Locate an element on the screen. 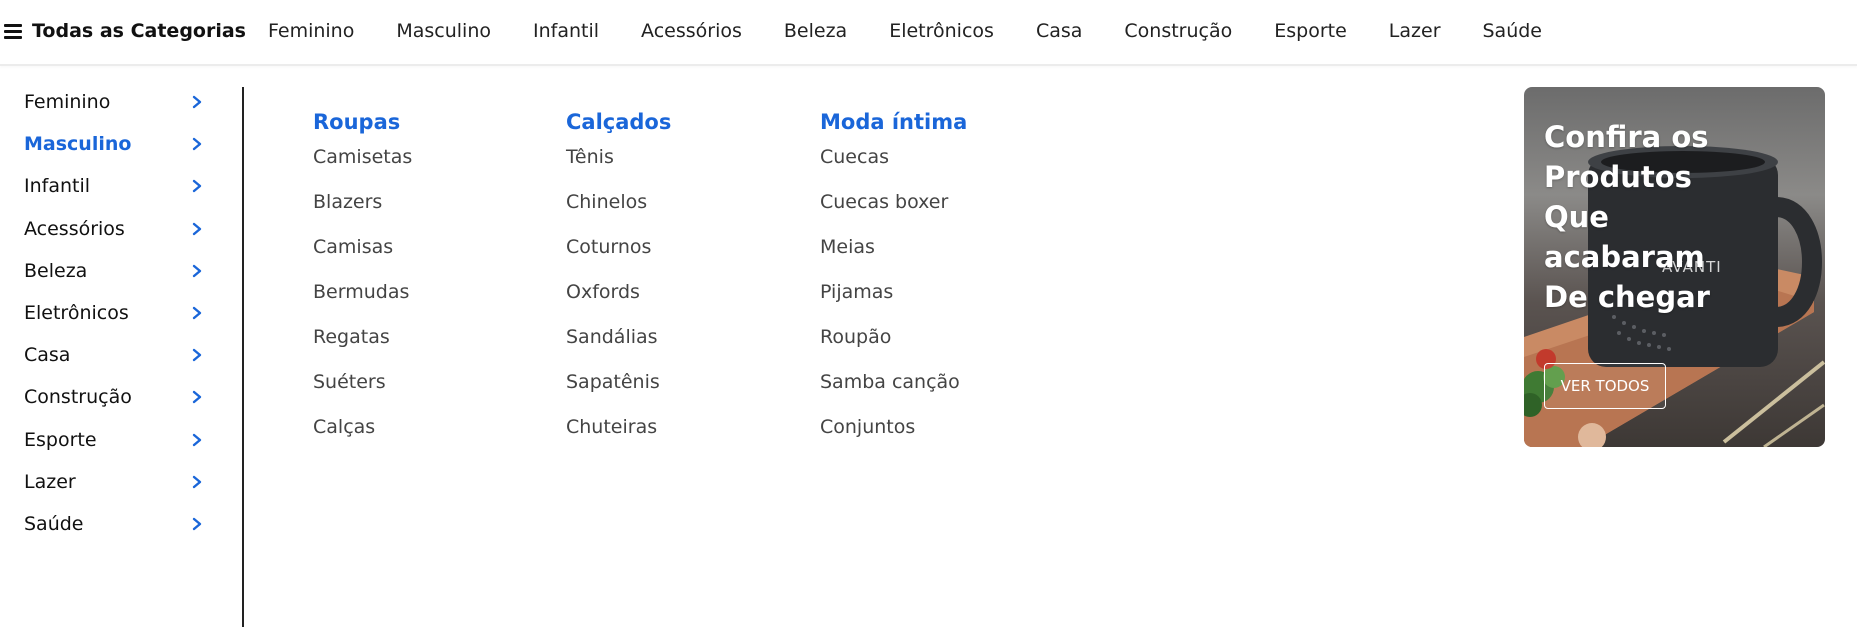 This screenshot has height=627, width=1857. subcategory-link: Cuecas is located at coordinates (893, 168).